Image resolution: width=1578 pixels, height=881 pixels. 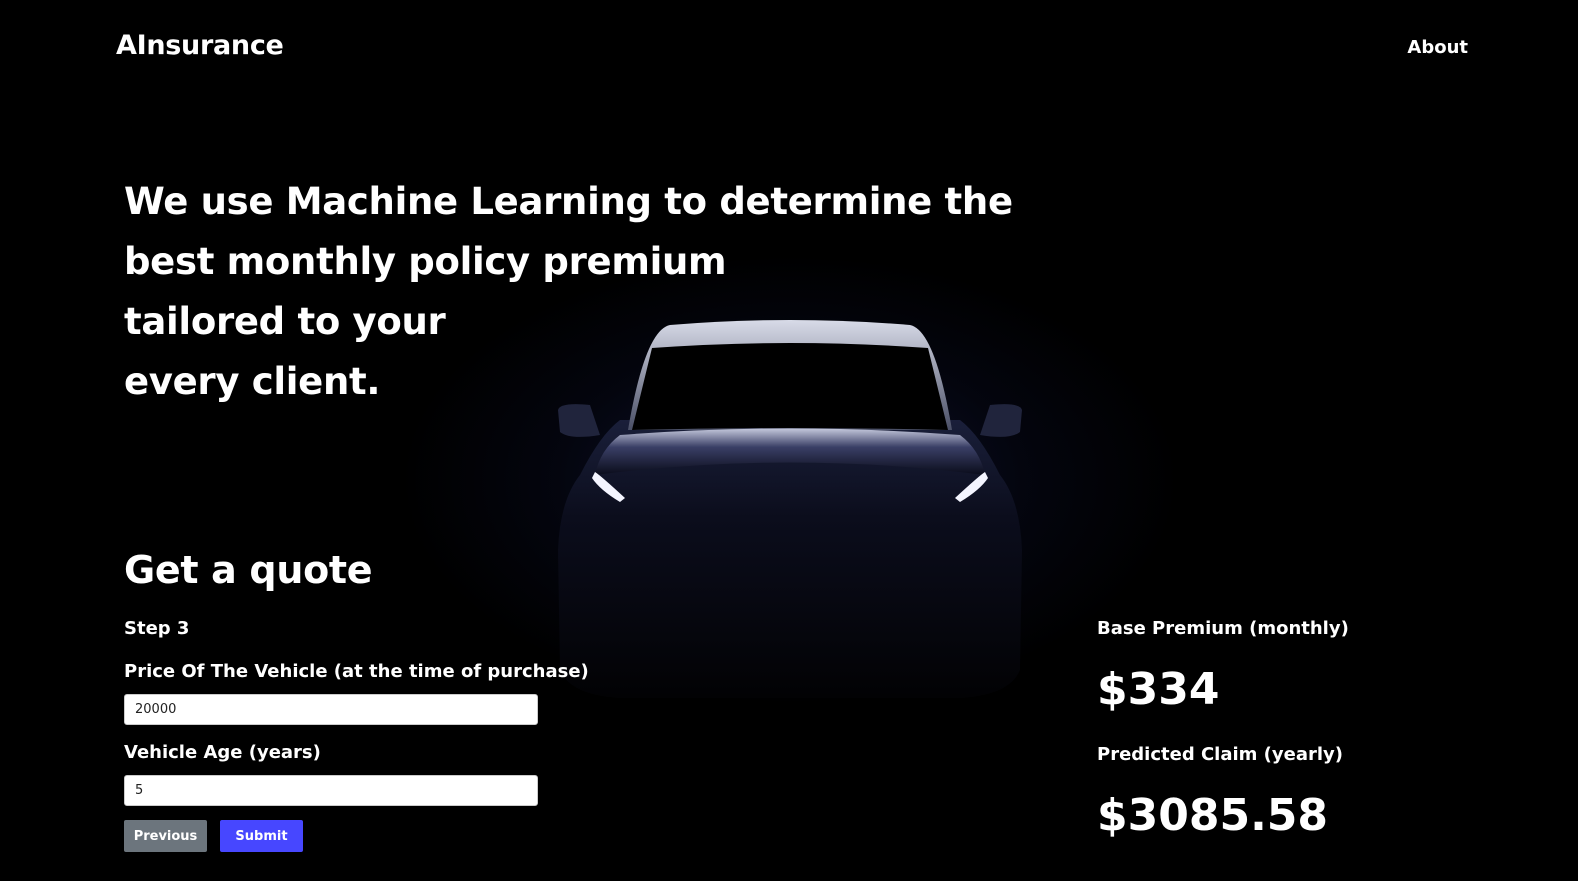 I want to click on hero-line: tailored to your, so click(x=285, y=321).